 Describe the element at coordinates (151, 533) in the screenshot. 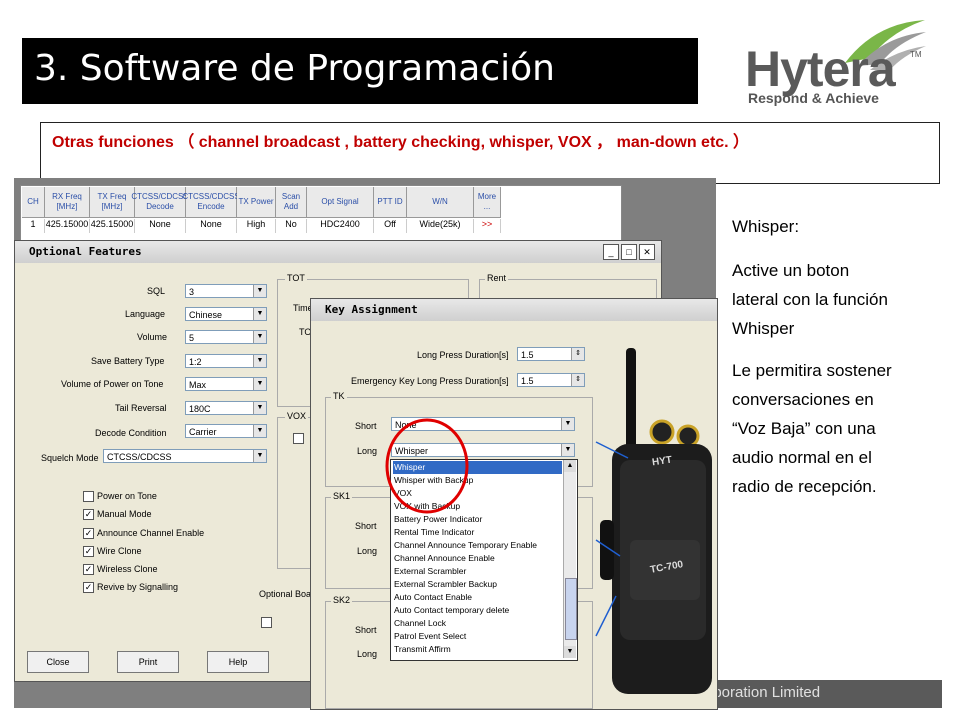

I see `checkbox-label: Announce Channel Enable` at that location.